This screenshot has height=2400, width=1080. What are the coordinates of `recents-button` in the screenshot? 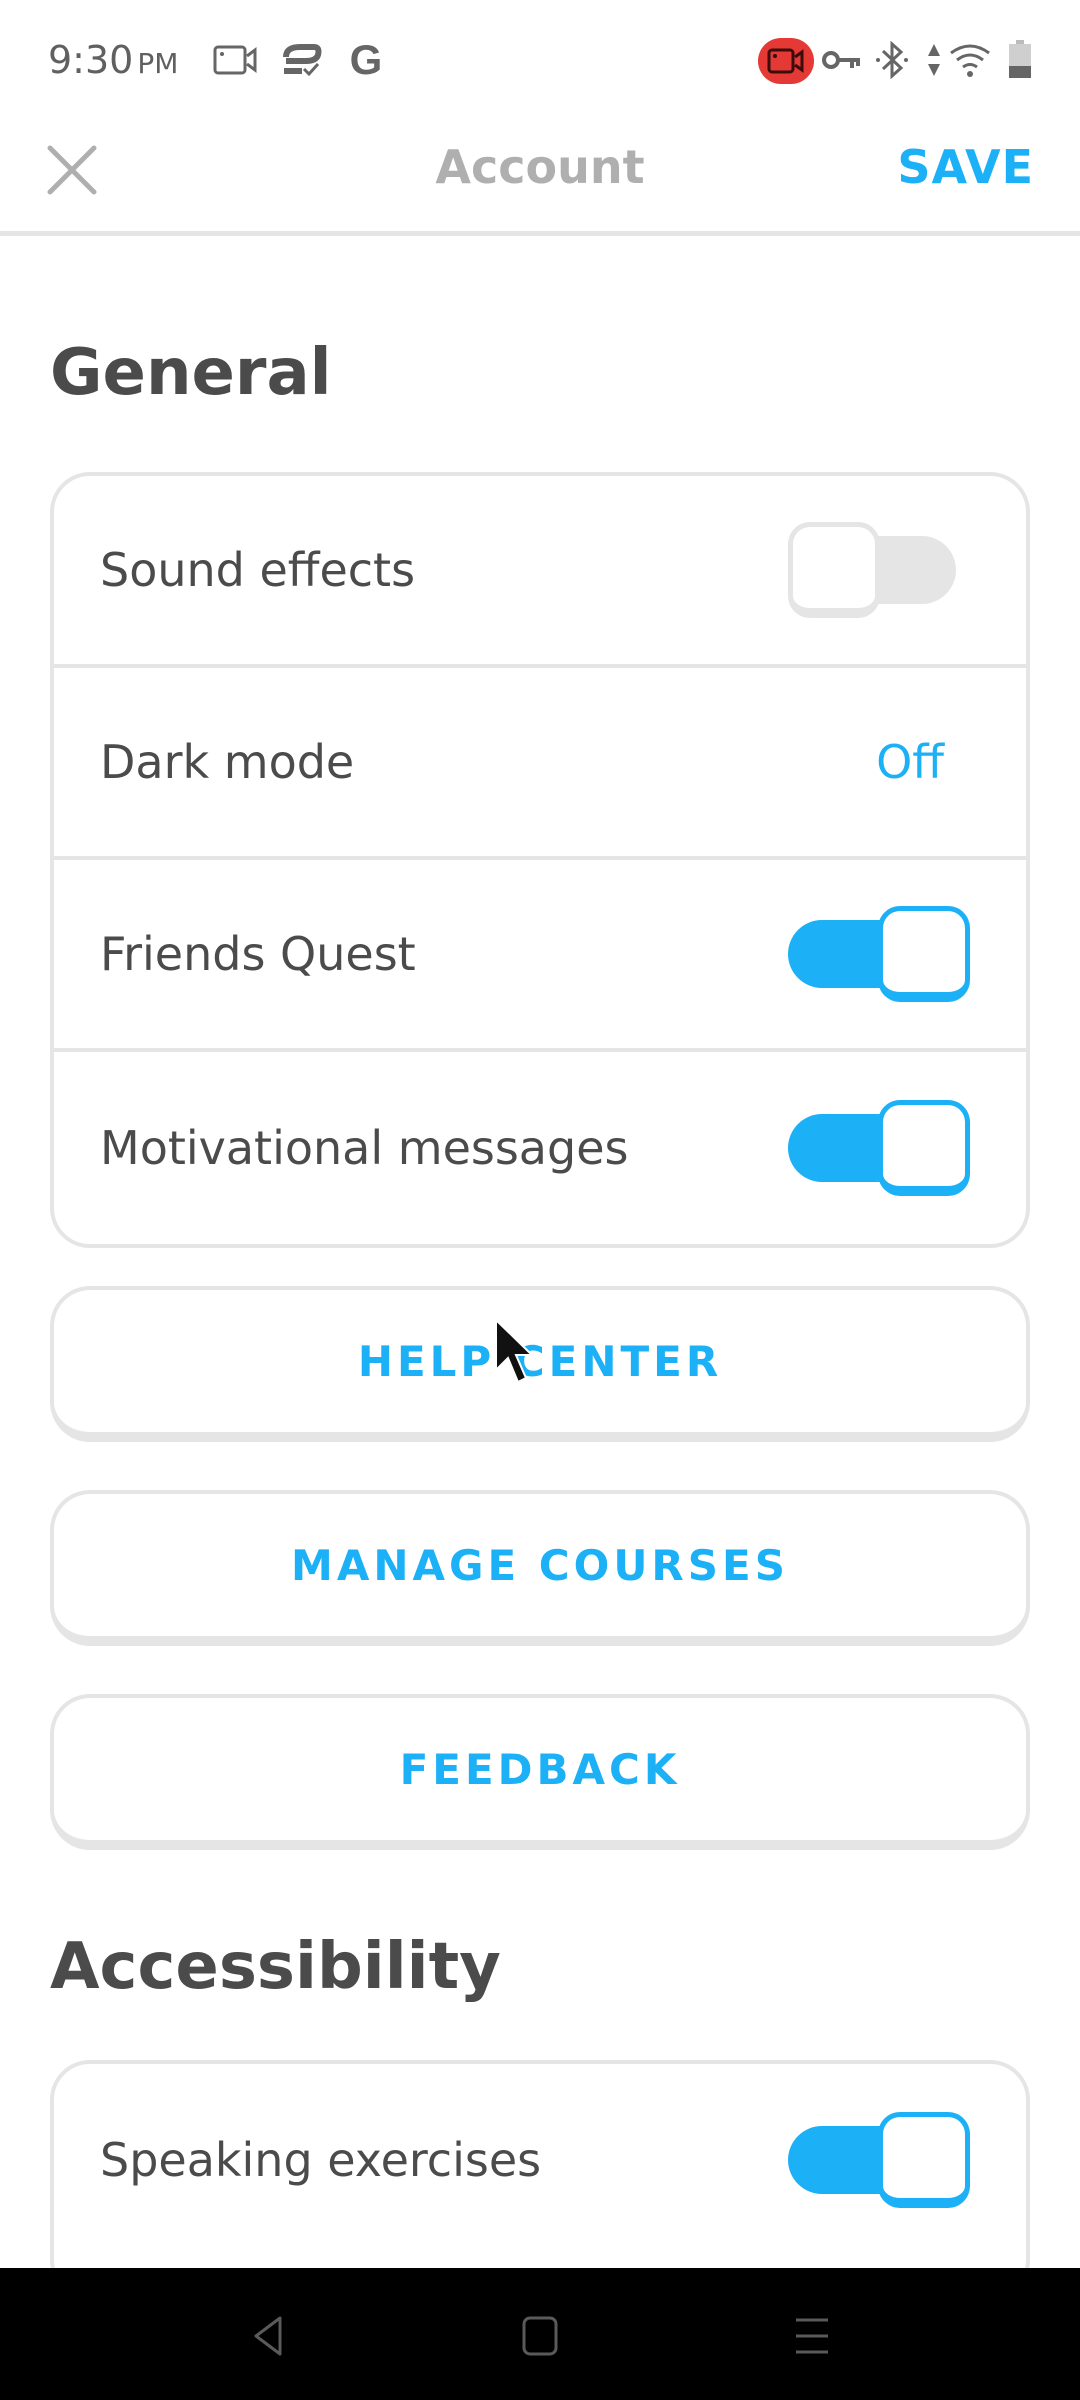 It's located at (812, 2336).